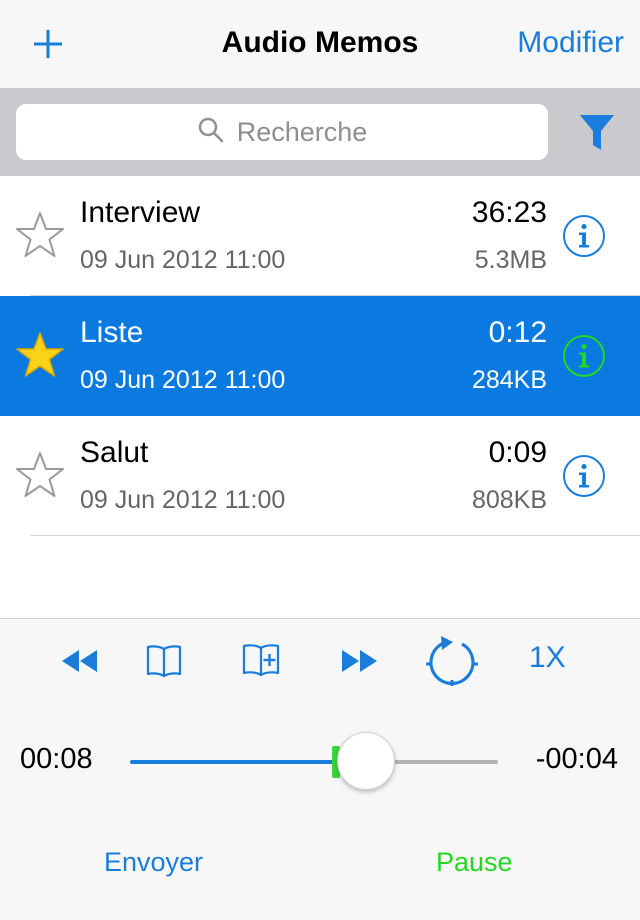 The width and height of the screenshot is (640, 920). Describe the element at coordinates (80, 663) in the screenshot. I see `rewind-icon` at that location.